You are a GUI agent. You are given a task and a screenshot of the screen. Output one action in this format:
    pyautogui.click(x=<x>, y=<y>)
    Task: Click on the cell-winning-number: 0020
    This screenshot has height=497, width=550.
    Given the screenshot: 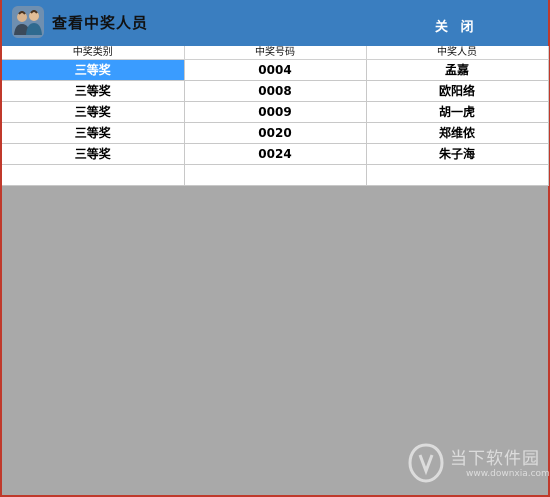 What is the action you would take?
    pyautogui.click(x=275, y=133)
    